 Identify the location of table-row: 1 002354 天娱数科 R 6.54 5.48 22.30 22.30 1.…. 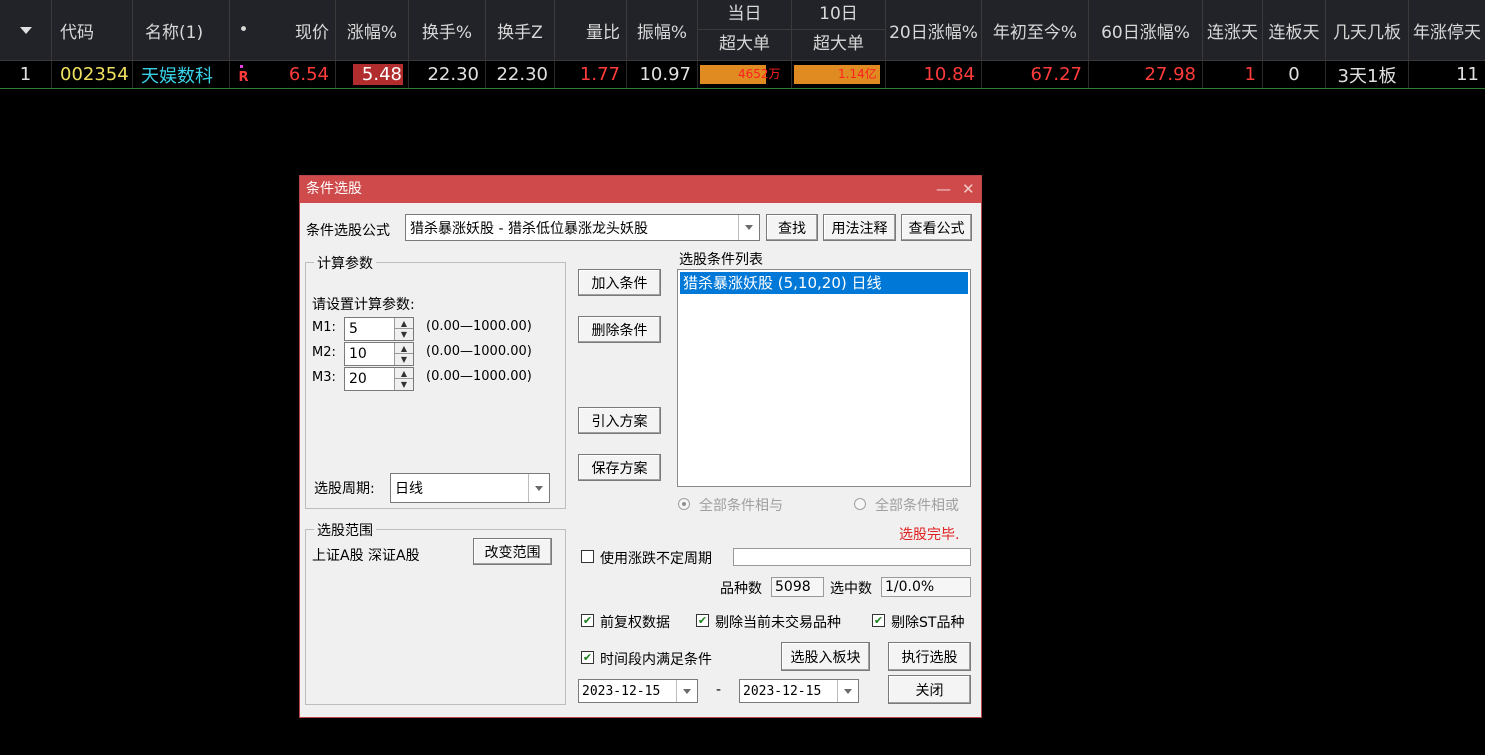
(742, 75).